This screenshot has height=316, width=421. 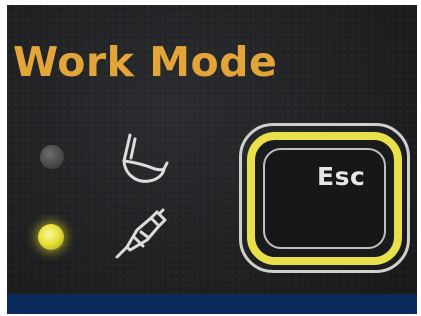 I want to click on indicator-led-on, so click(x=51, y=237).